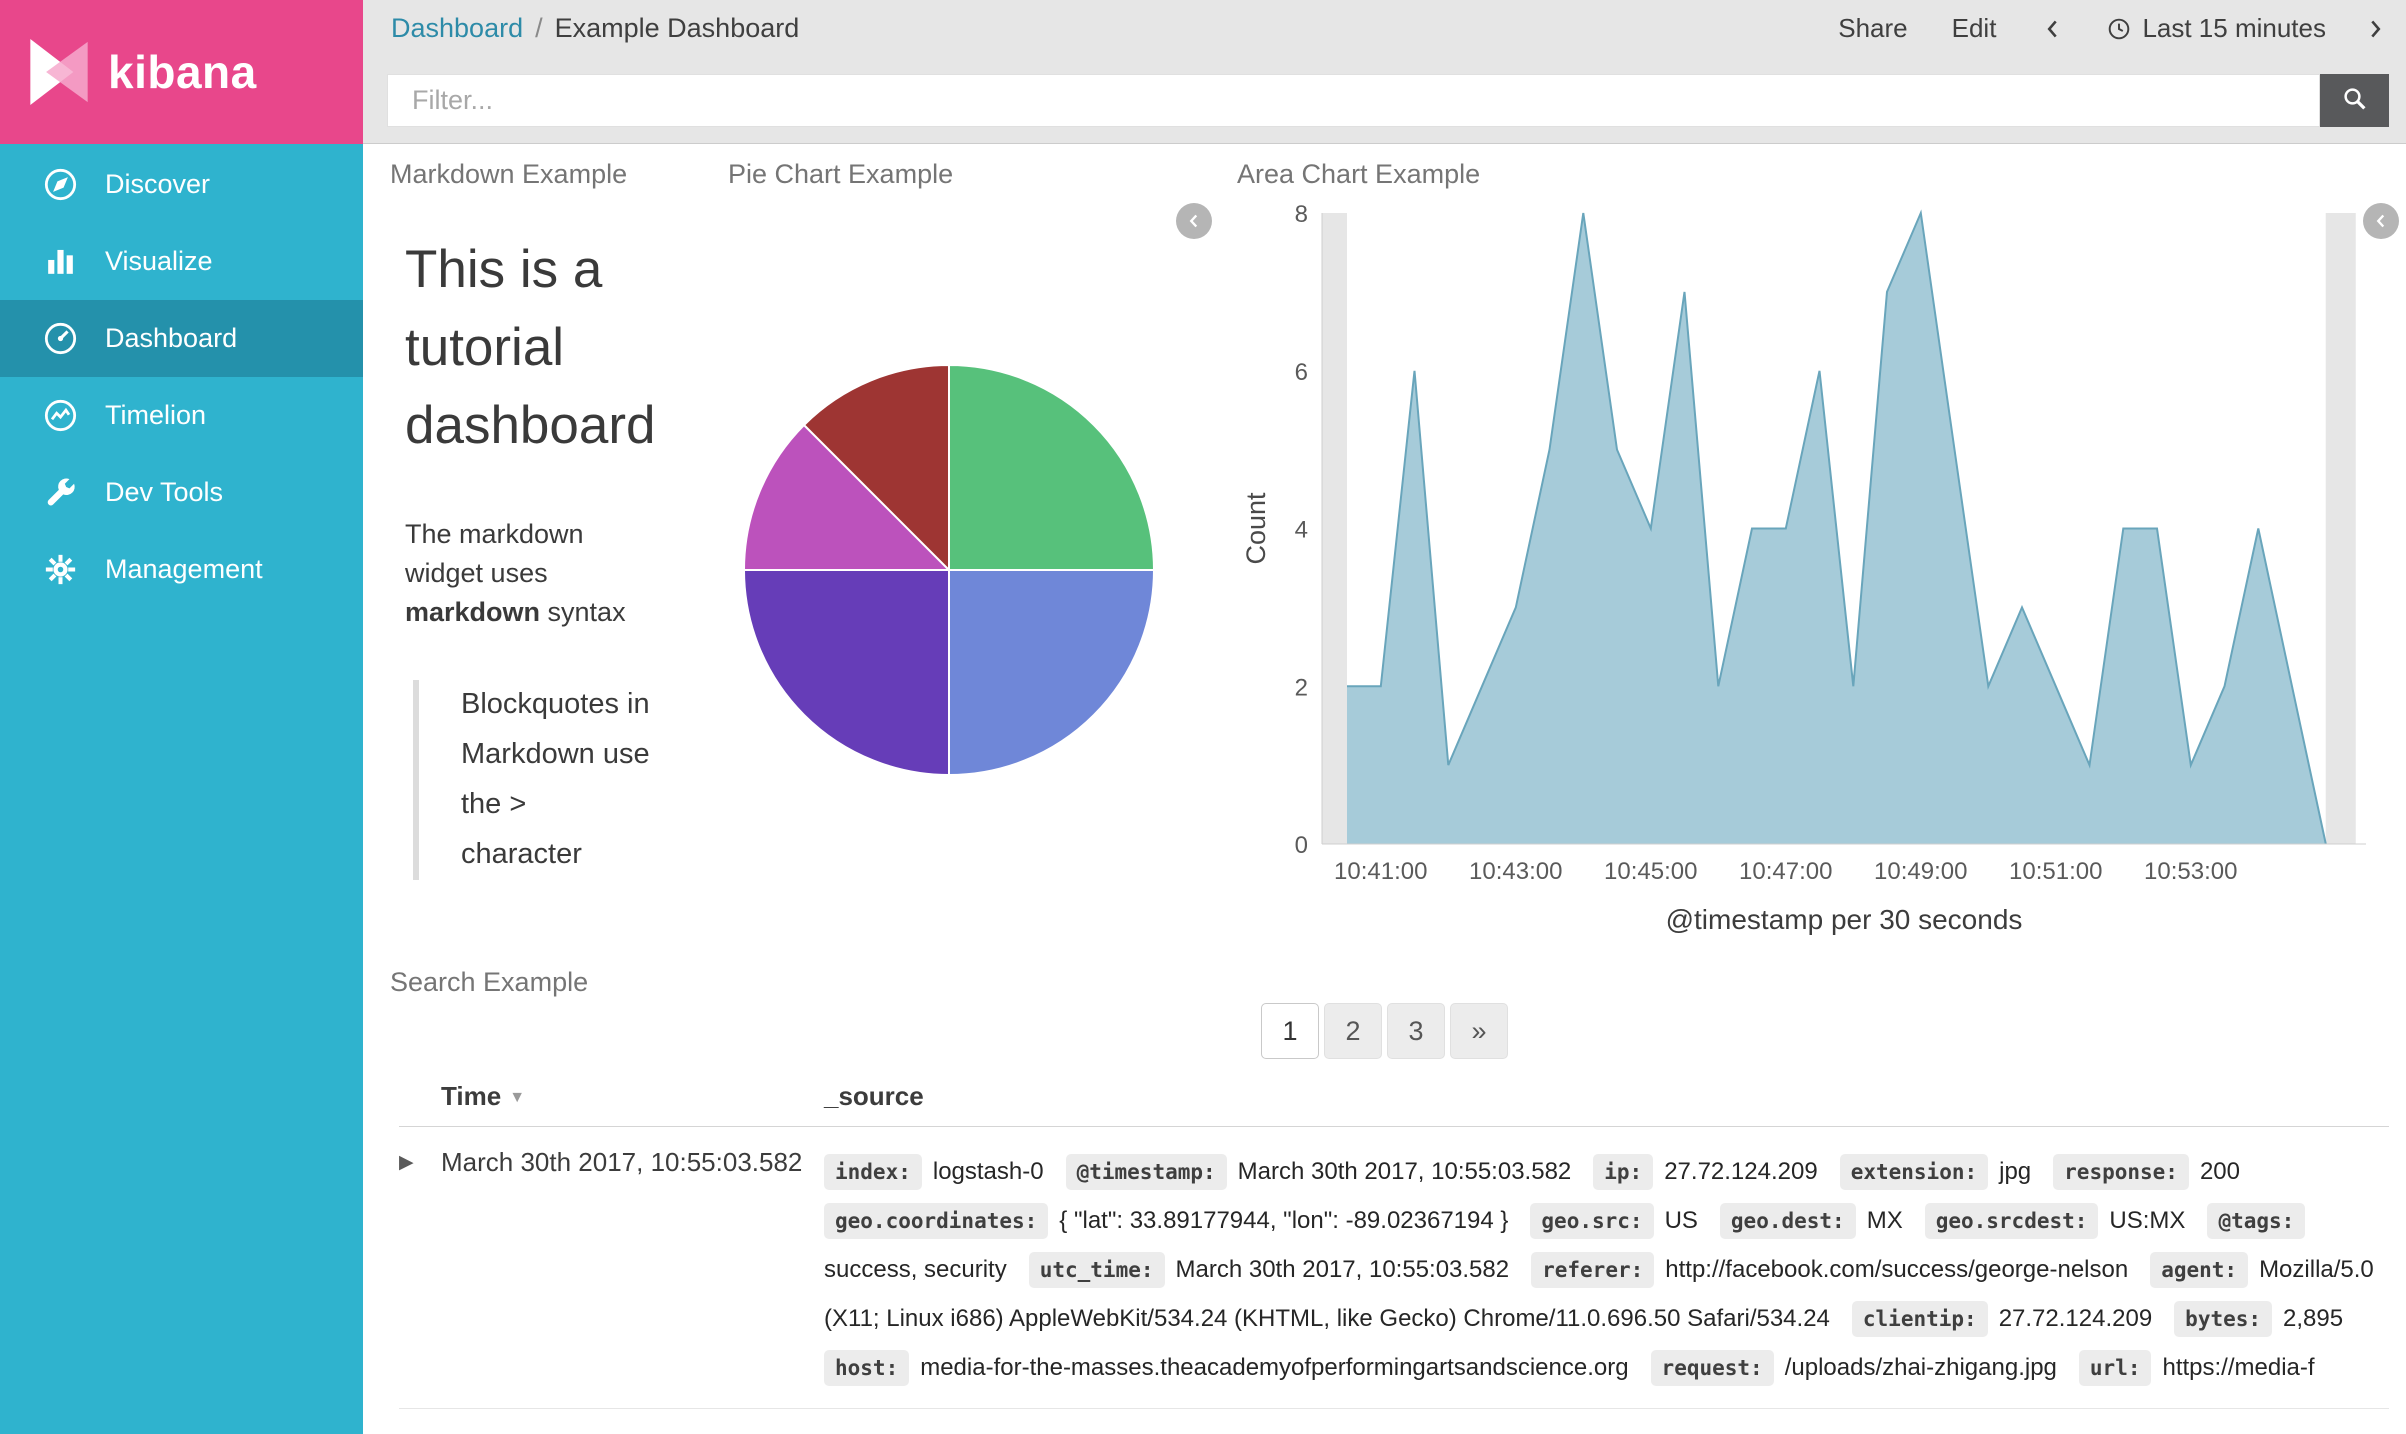  I want to click on sidebar-item-label: Dev Tools, so click(164, 492).